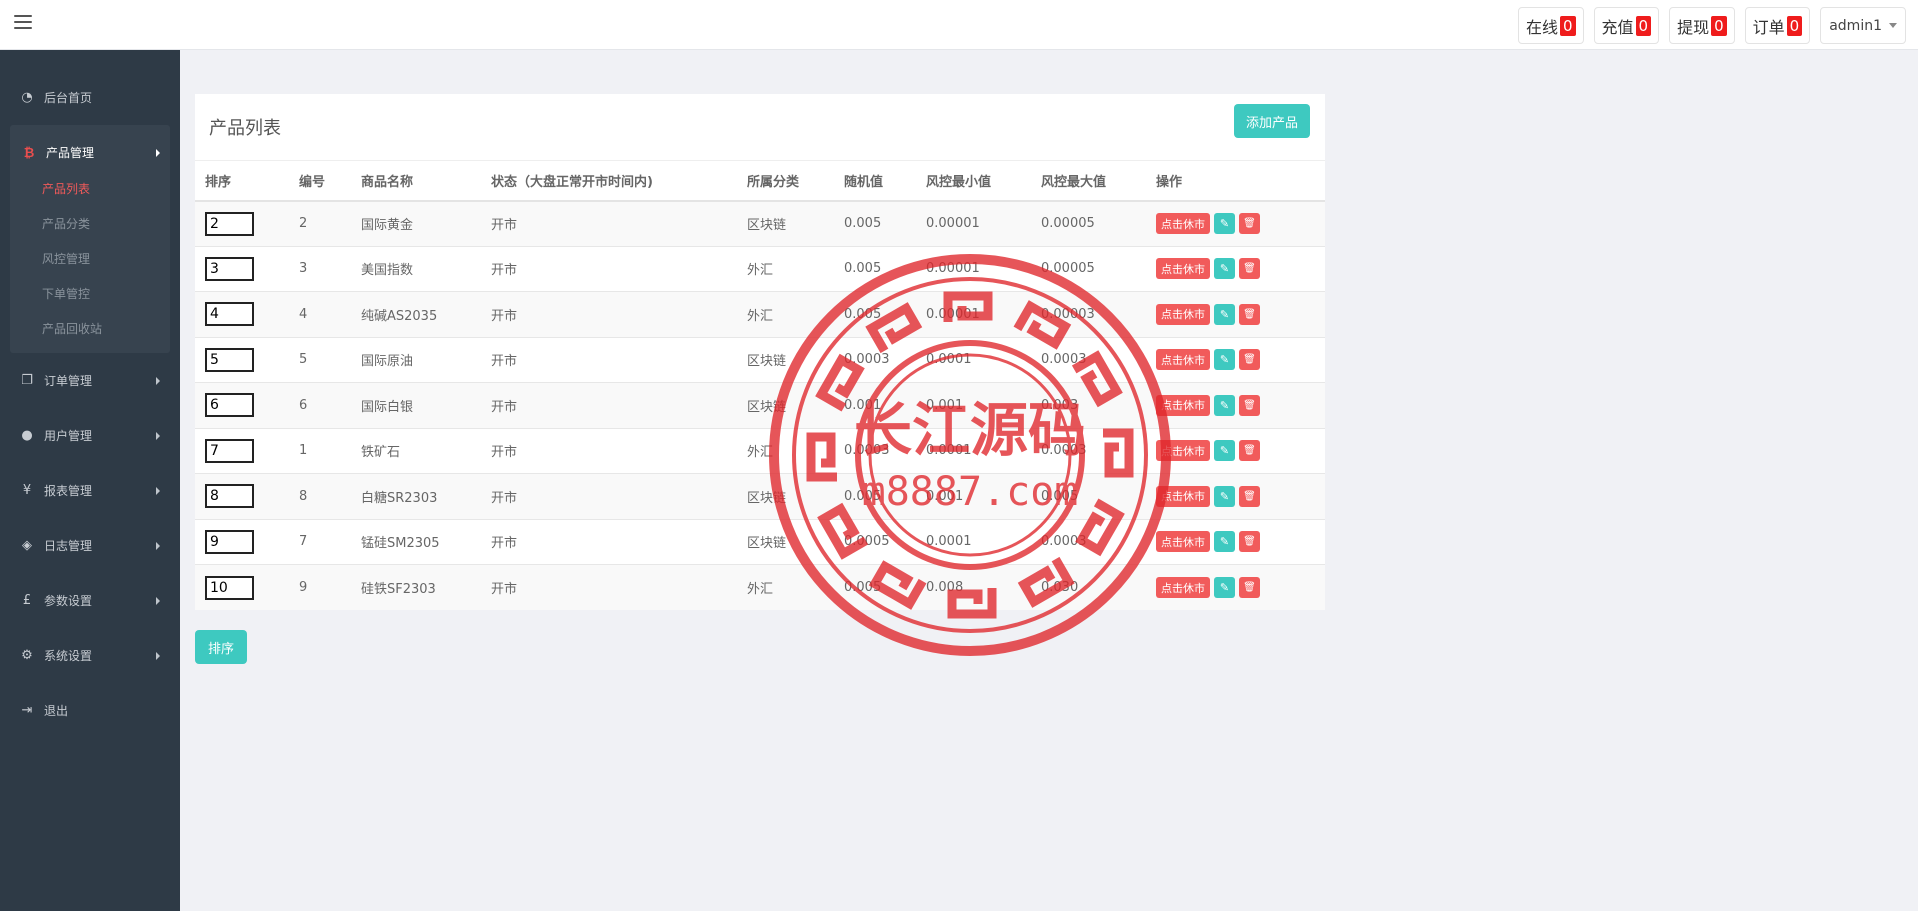 The height and width of the screenshot is (911, 1918). What do you see at coordinates (1777, 25) in the screenshot?
I see `orders-pill: 订单 0` at bounding box center [1777, 25].